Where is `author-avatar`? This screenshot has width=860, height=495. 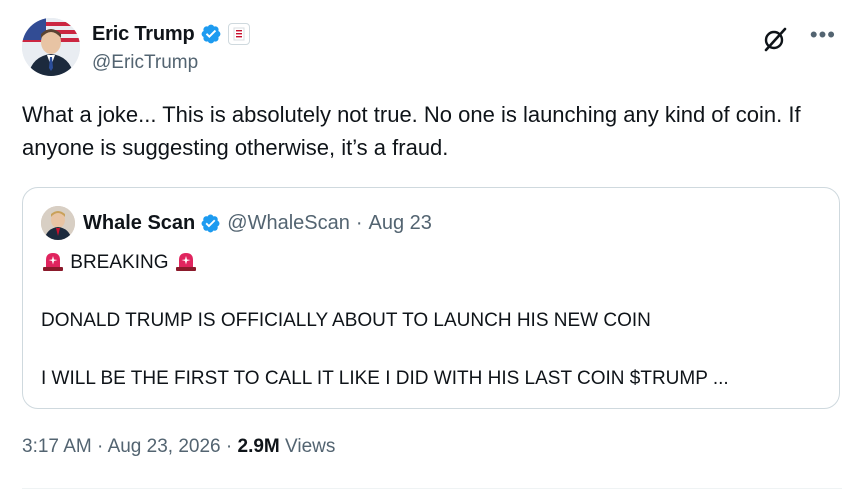 author-avatar is located at coordinates (51, 47).